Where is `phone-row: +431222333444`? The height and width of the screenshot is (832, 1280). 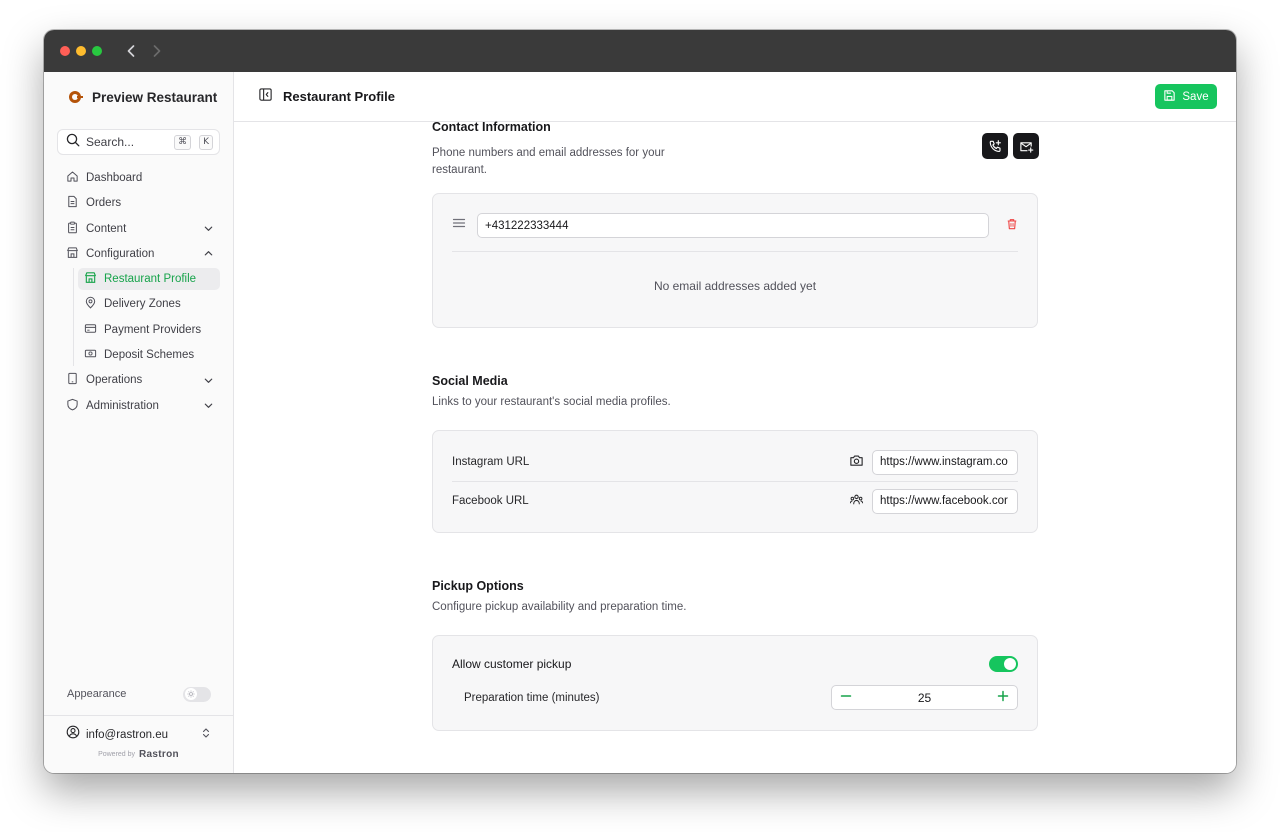
phone-row: +431222333444 is located at coordinates (735, 216).